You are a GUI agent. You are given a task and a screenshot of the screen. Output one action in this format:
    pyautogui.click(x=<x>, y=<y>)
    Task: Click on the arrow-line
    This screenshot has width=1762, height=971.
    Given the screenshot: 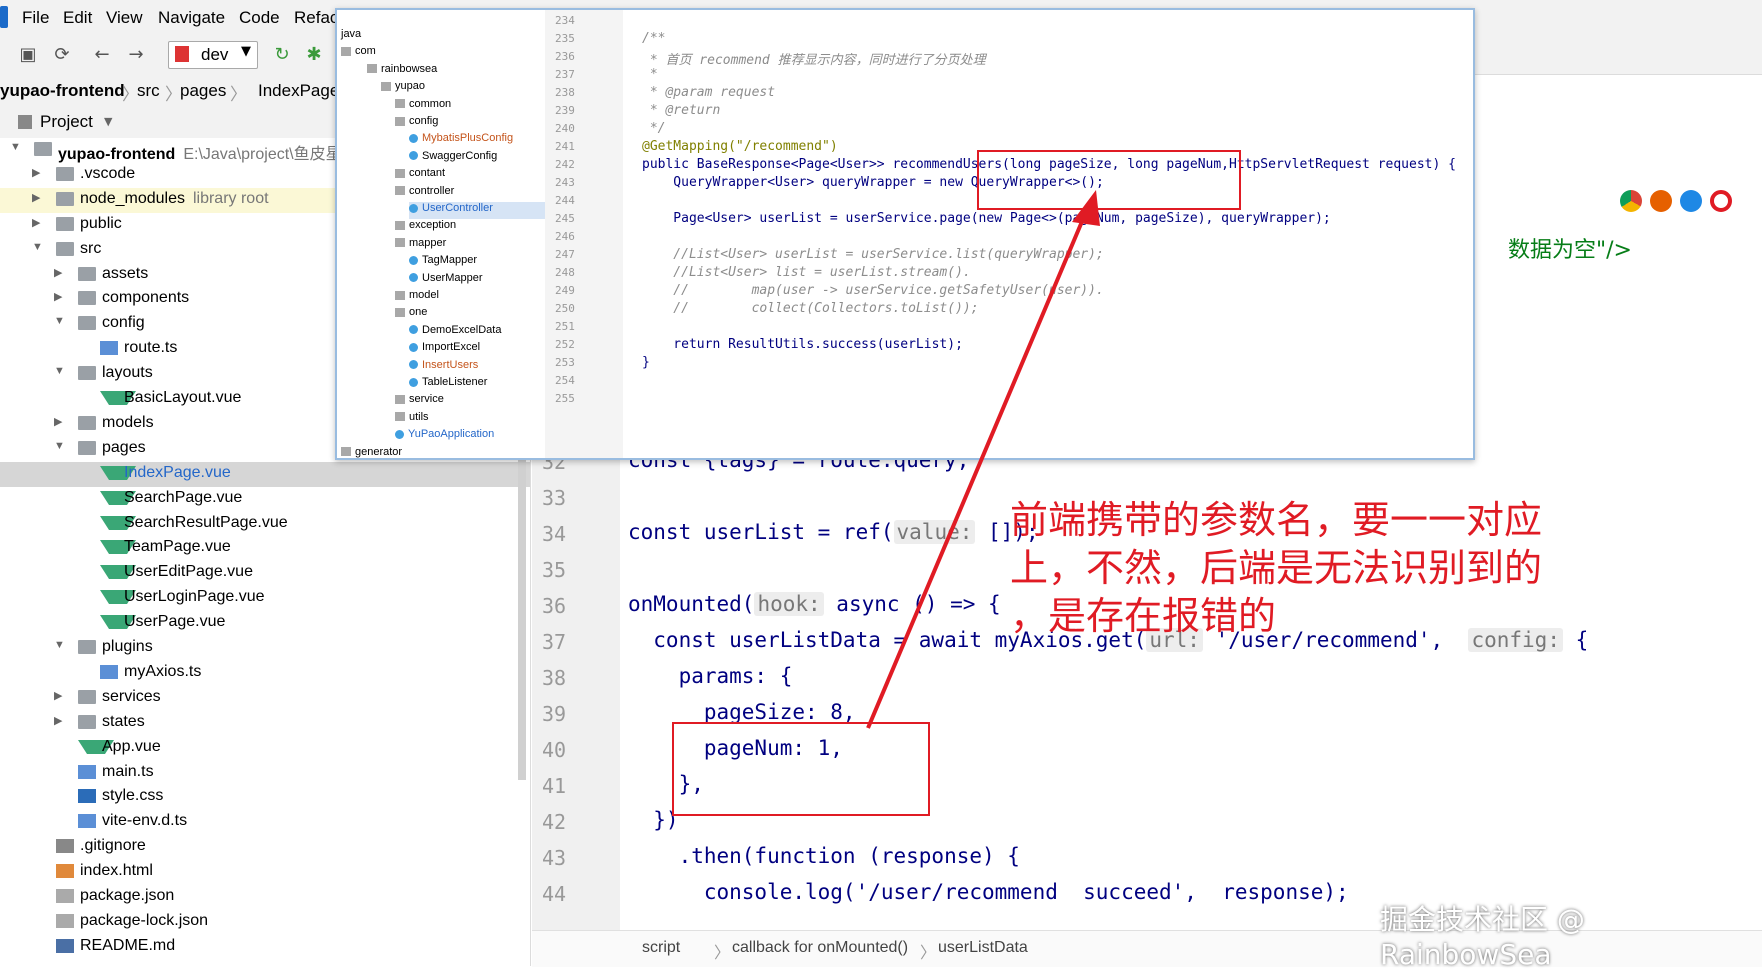 What is the action you would take?
    pyautogui.click(x=977, y=470)
    